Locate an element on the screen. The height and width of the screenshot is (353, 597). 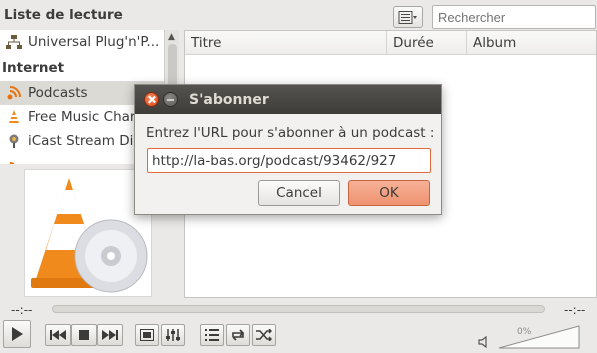
equalizer-icon is located at coordinates (173, 335).